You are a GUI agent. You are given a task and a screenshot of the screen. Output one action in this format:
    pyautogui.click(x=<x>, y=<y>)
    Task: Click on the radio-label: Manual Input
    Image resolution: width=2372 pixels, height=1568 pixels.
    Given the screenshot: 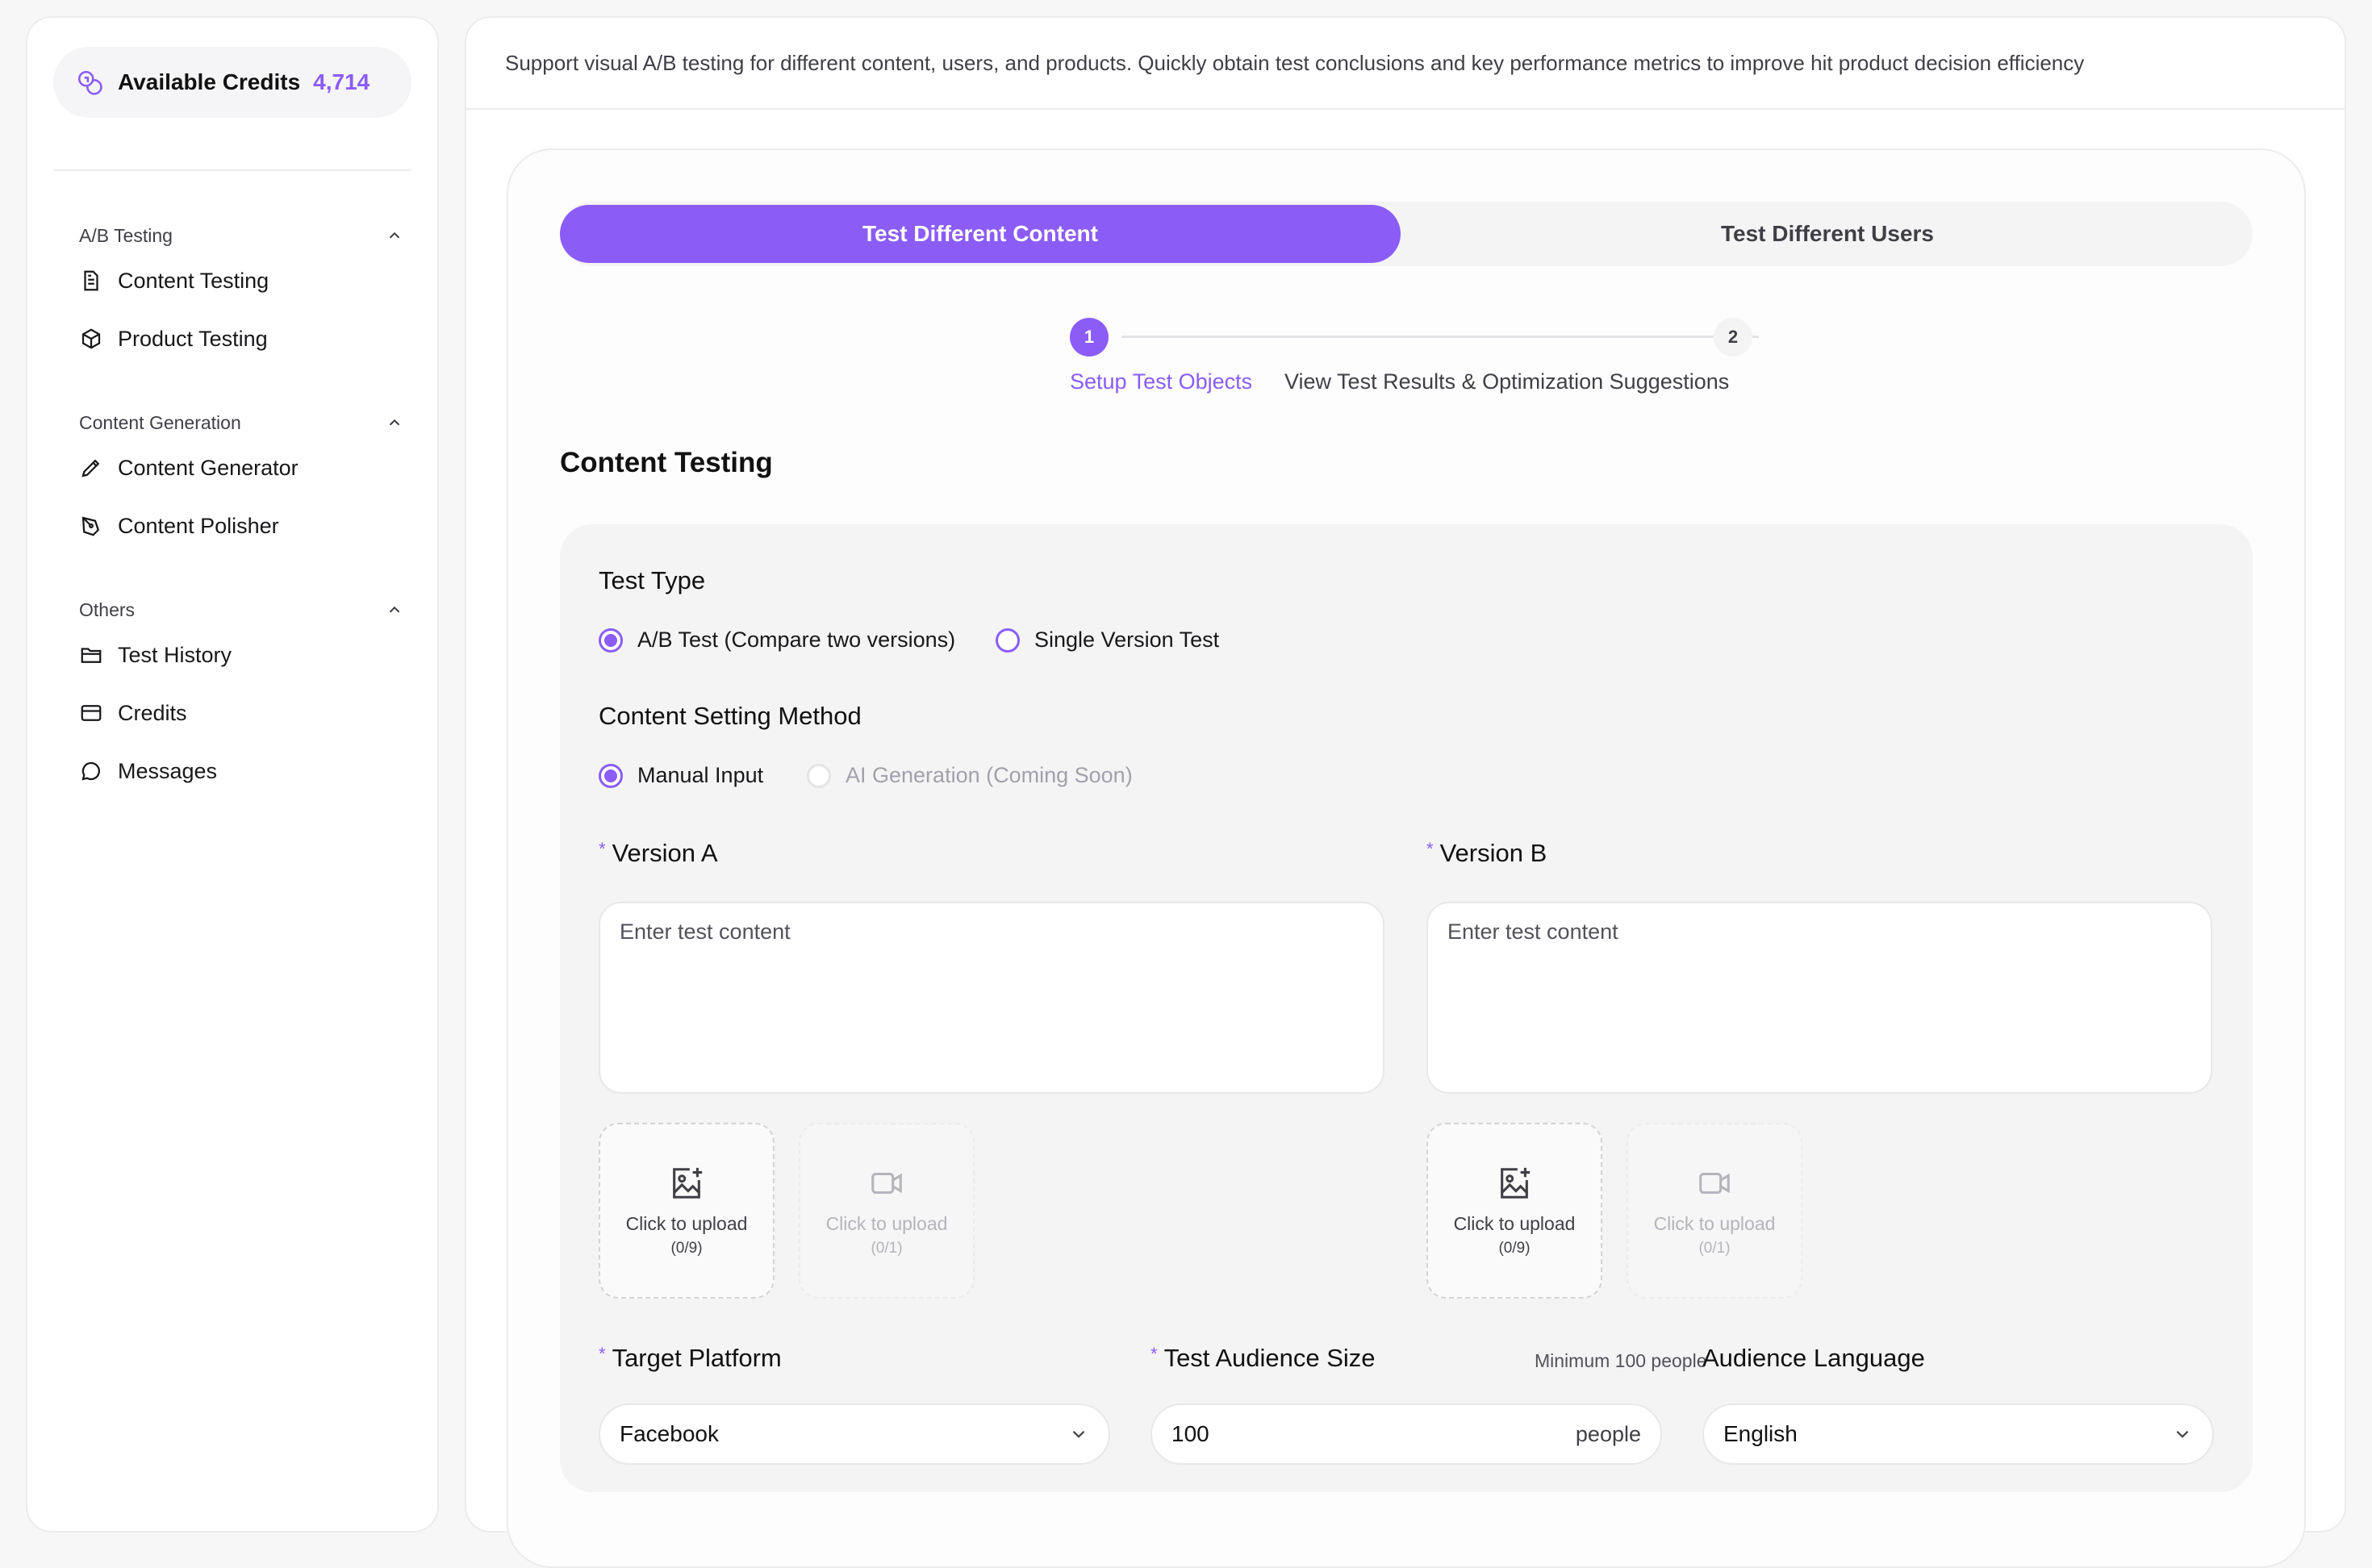 What is the action you would take?
    pyautogui.click(x=701, y=775)
    